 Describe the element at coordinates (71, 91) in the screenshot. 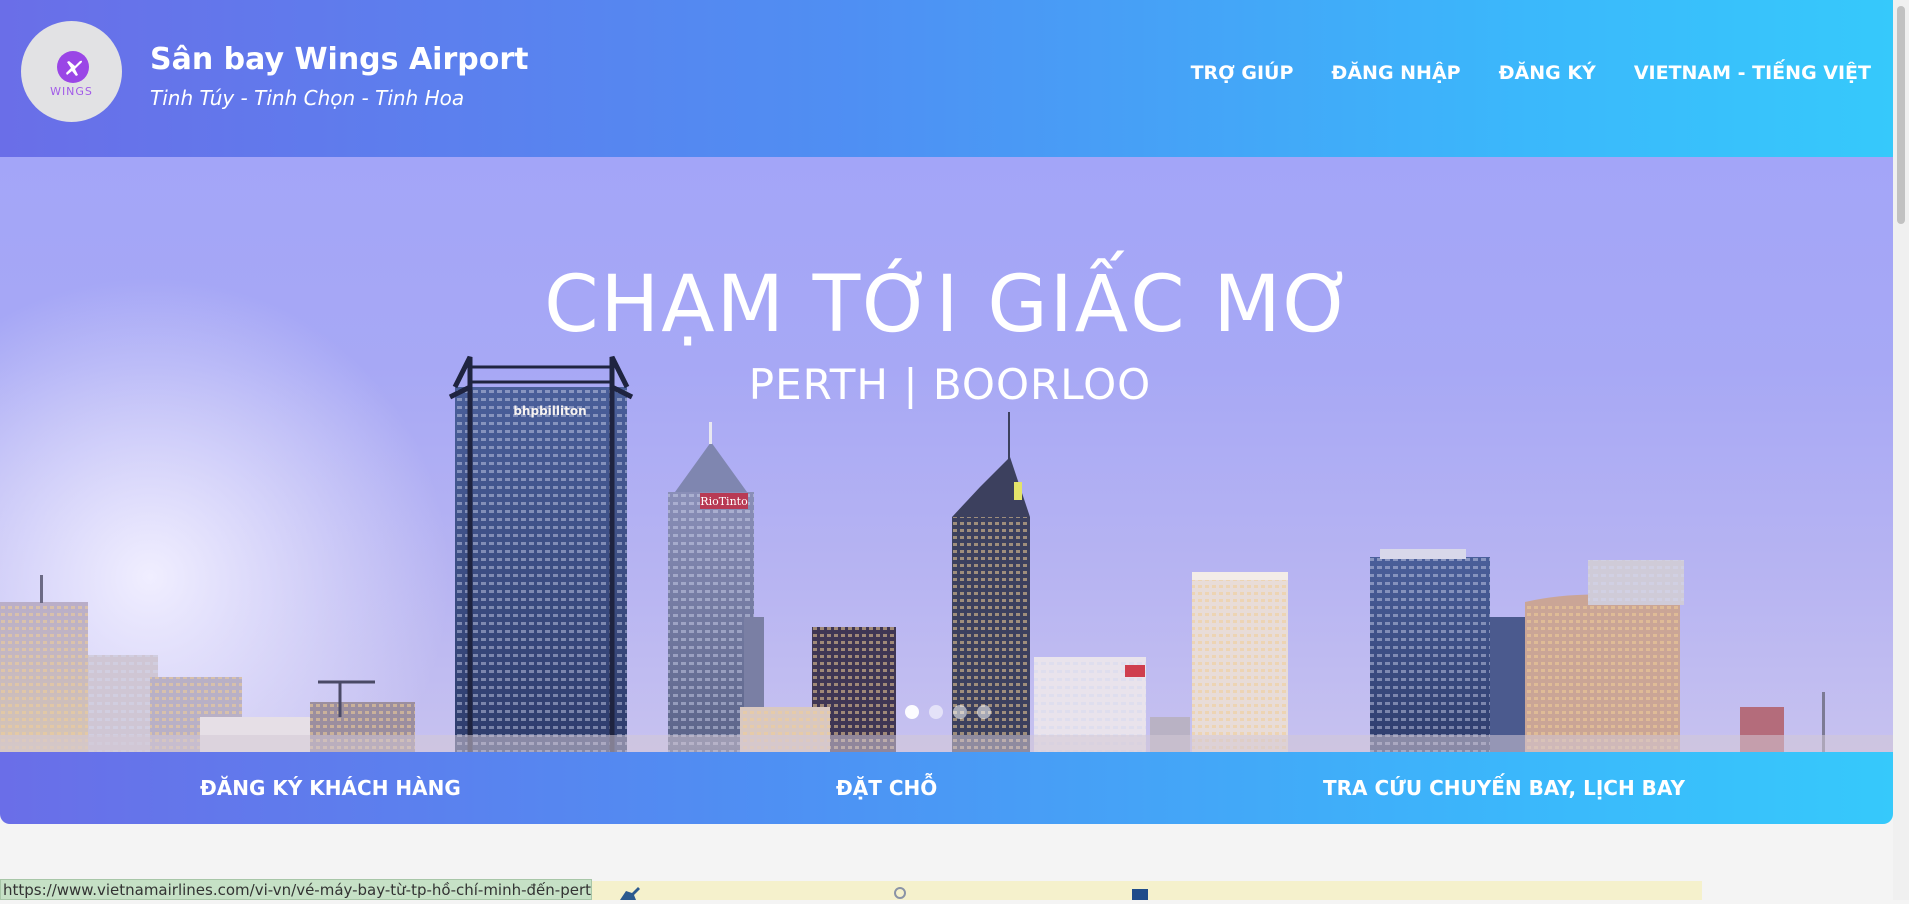

I see `logo-text: WINGS` at that location.